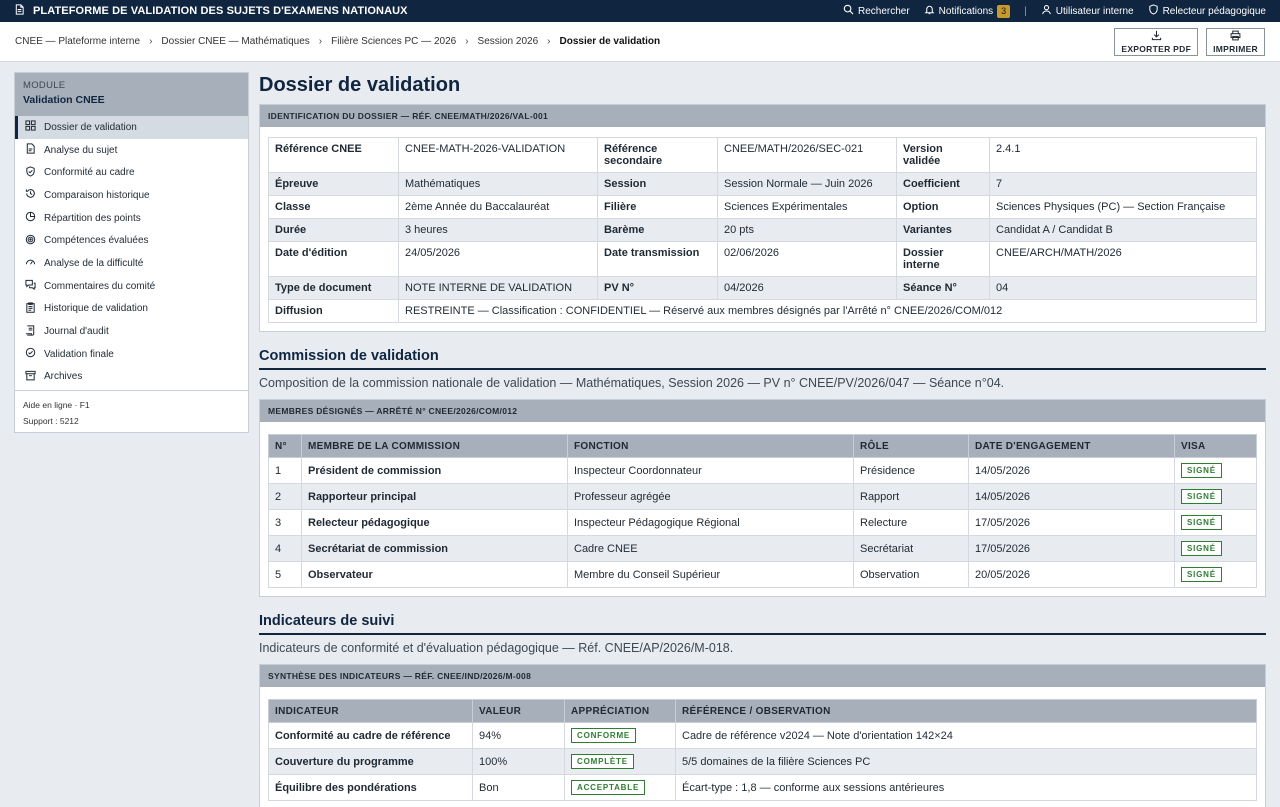 This screenshot has height=807, width=1280. What do you see at coordinates (1004, 11) in the screenshot?
I see `notification-count-badge: 3` at bounding box center [1004, 11].